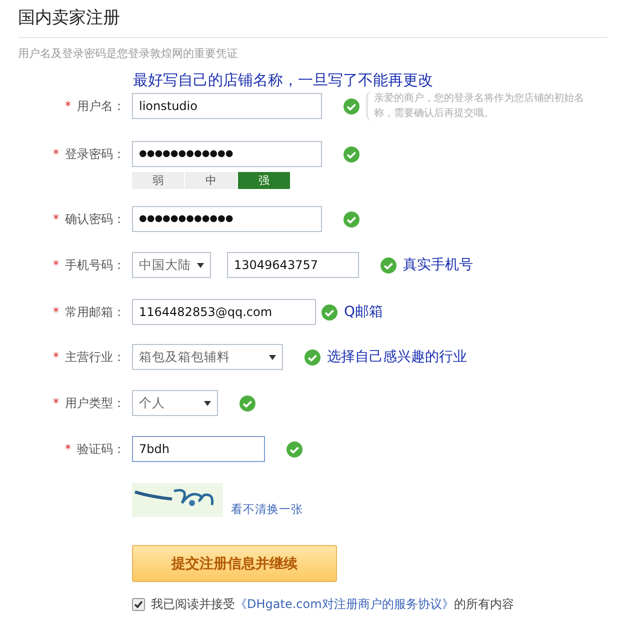 Image resolution: width=640 pixels, height=634 pixels. I want to click on annotation: 真实手机号, so click(438, 265).